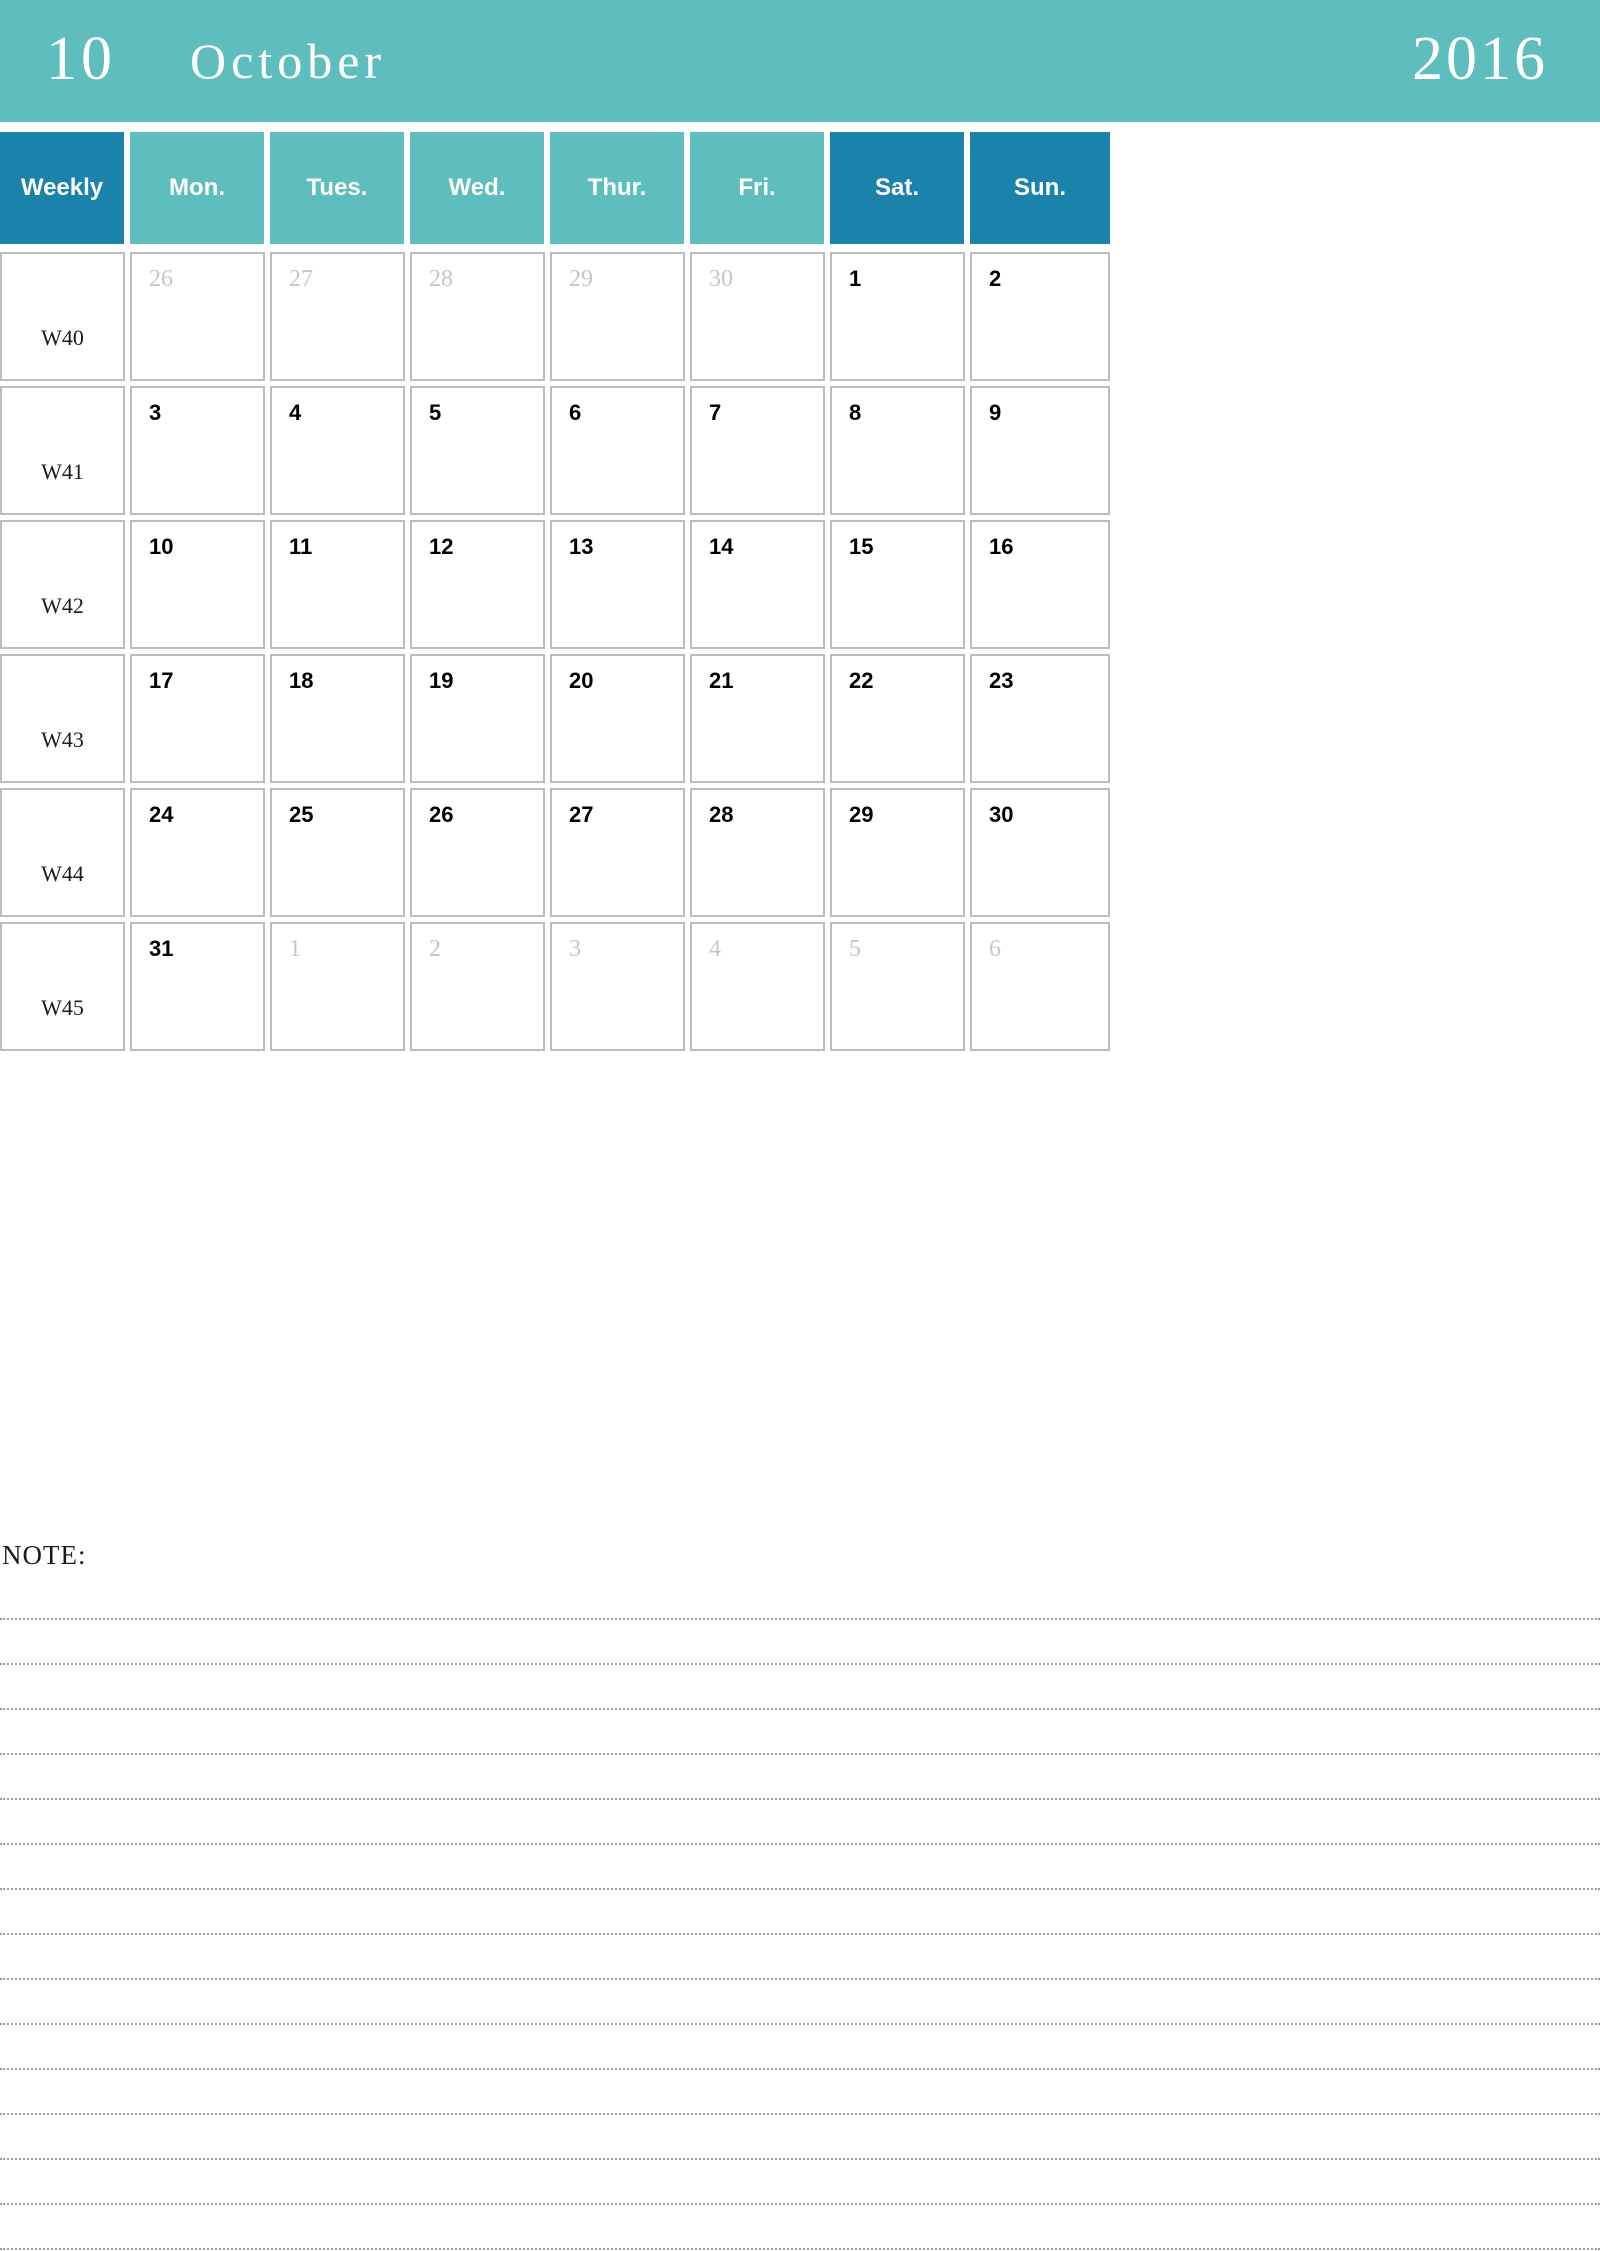 The height and width of the screenshot is (2251, 1600). Describe the element at coordinates (757, 718) in the screenshot. I see `day-cell: 21` at that location.